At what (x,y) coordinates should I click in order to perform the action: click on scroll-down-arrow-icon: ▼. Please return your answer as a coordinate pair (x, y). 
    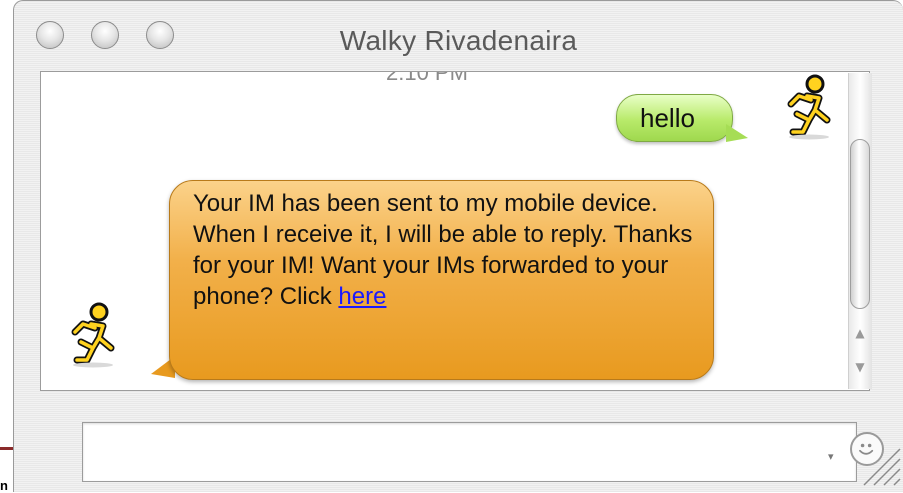
    Looking at the image, I should click on (860, 367).